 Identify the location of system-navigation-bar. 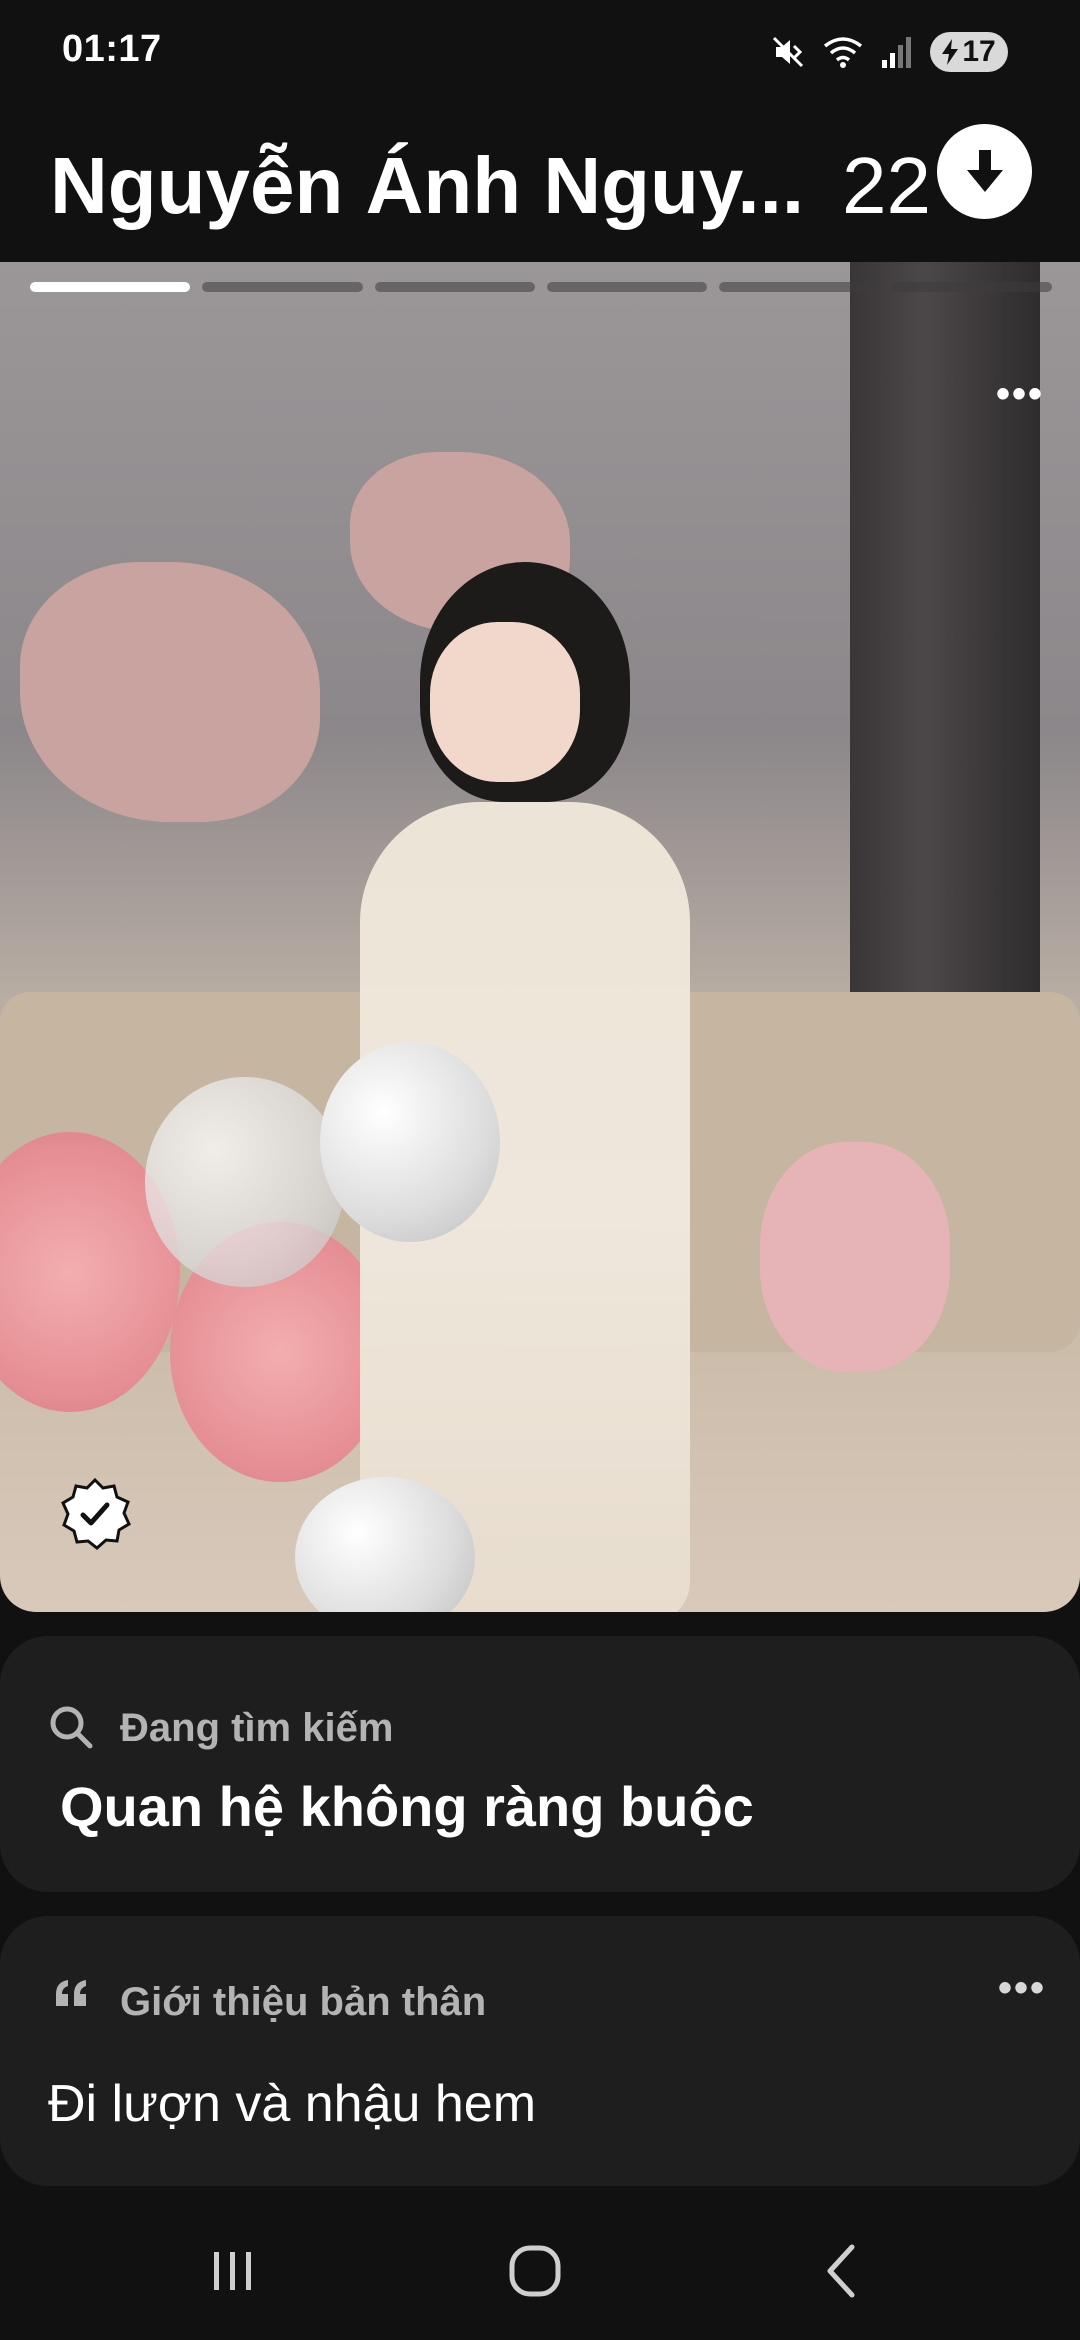
(540, 2268).